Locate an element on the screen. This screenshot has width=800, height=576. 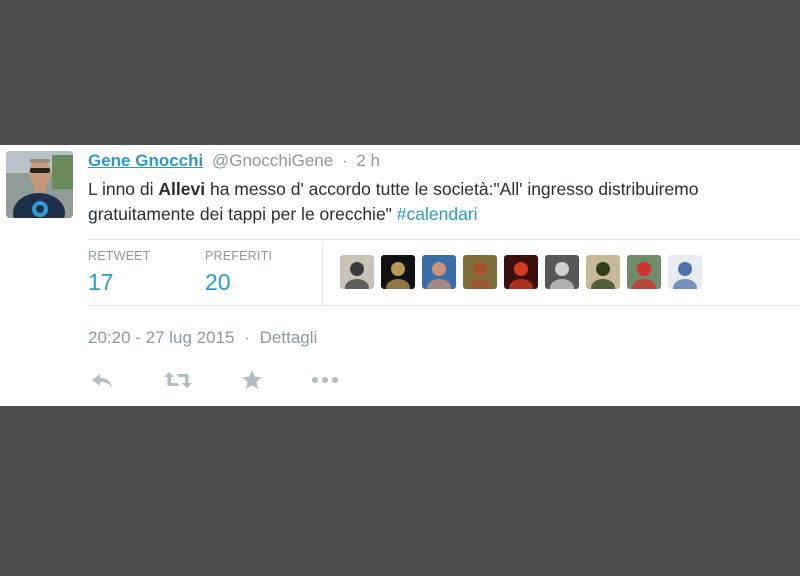
retweet-count: 17 is located at coordinates (101, 282).